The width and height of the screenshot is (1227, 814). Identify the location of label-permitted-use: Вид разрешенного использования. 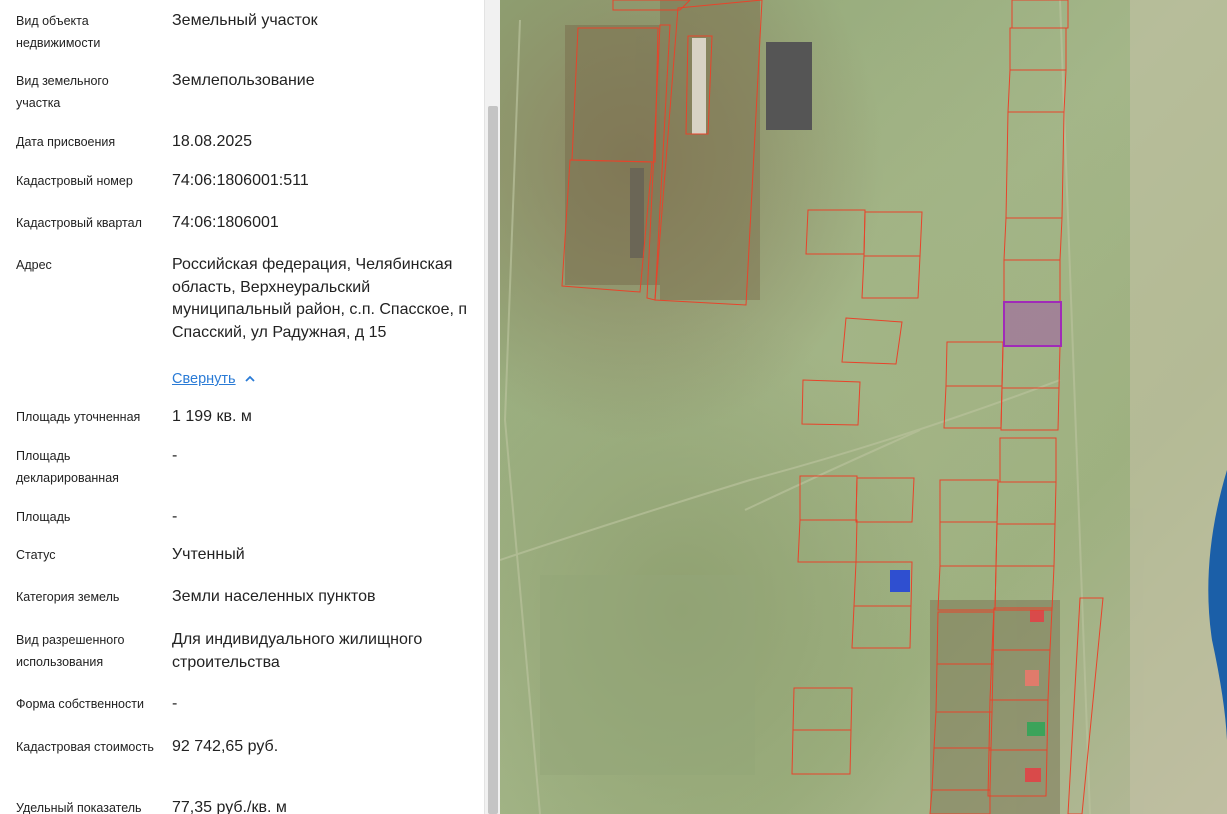
(70, 651).